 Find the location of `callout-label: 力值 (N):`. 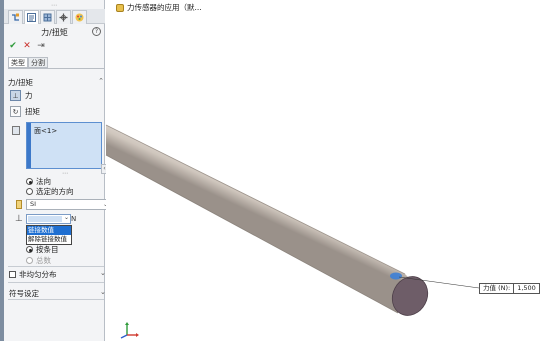

callout-label: 力值 (N): is located at coordinates (497, 288).